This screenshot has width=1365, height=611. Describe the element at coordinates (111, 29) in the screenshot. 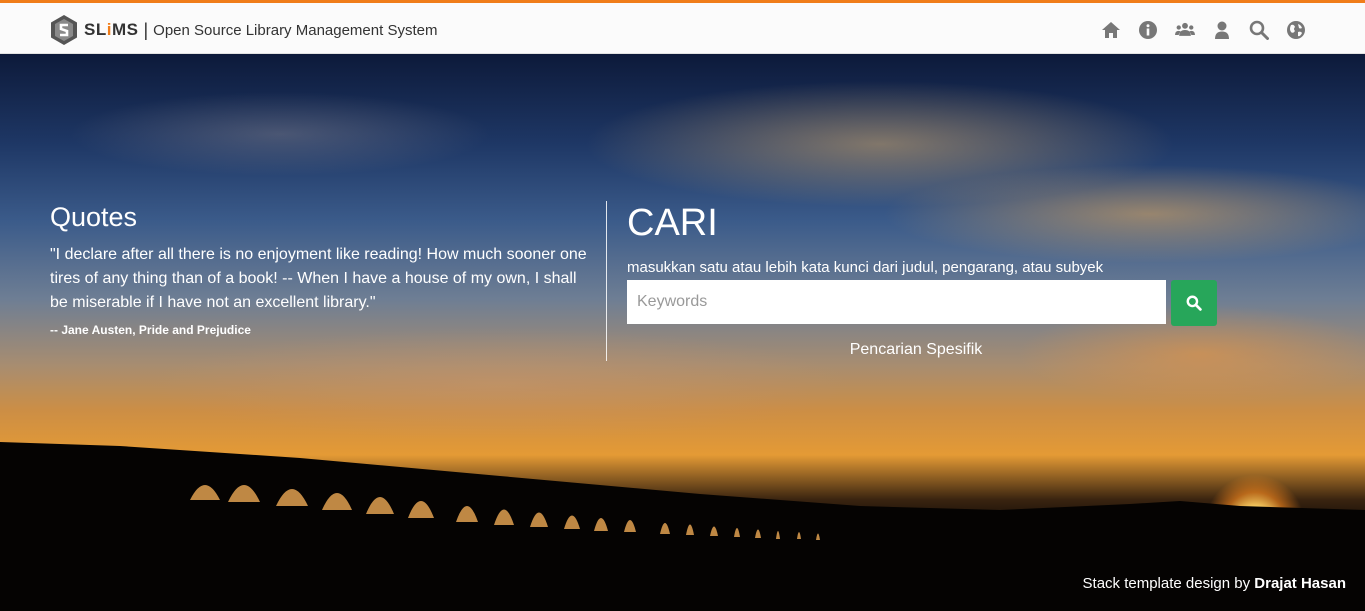

I see `brand-name: SLiMS` at that location.